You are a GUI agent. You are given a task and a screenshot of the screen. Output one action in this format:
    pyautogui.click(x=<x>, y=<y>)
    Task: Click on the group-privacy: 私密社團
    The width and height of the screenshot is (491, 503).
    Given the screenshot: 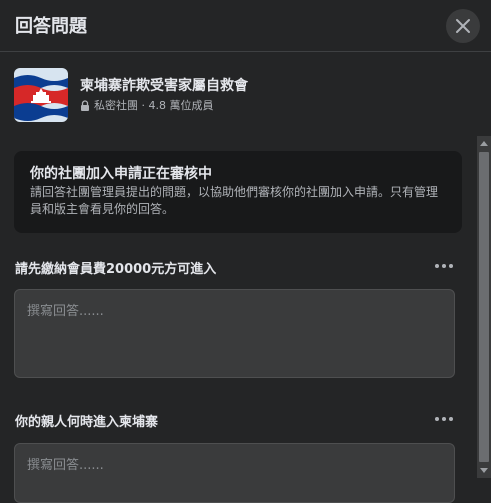 What is the action you would take?
    pyautogui.click(x=116, y=105)
    